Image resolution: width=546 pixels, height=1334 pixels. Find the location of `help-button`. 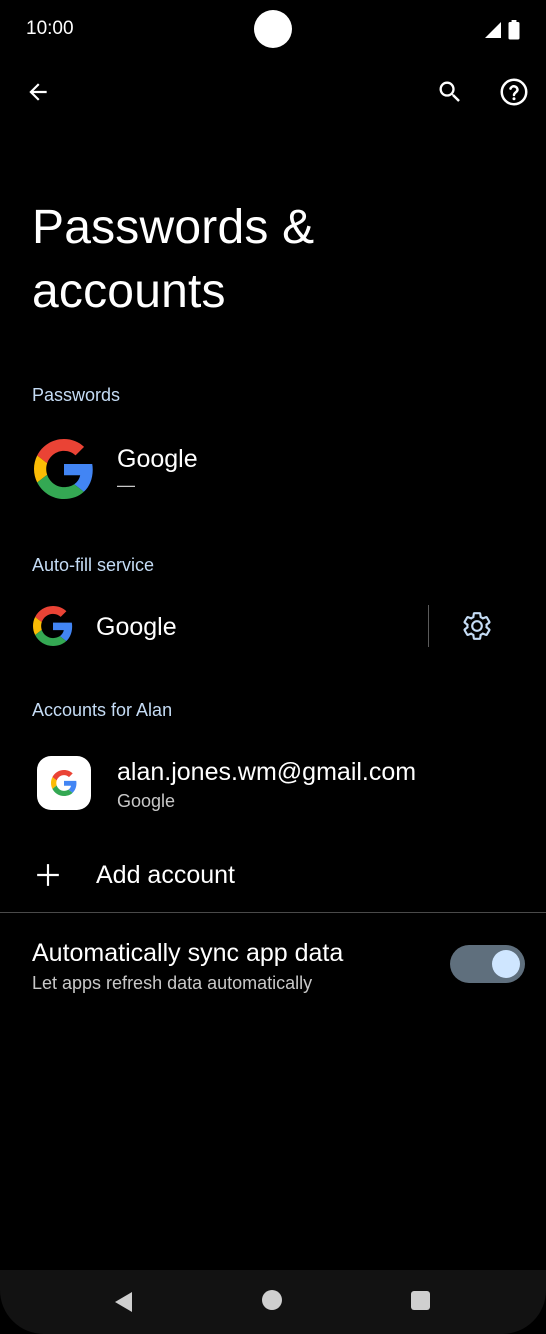

help-button is located at coordinates (514, 92).